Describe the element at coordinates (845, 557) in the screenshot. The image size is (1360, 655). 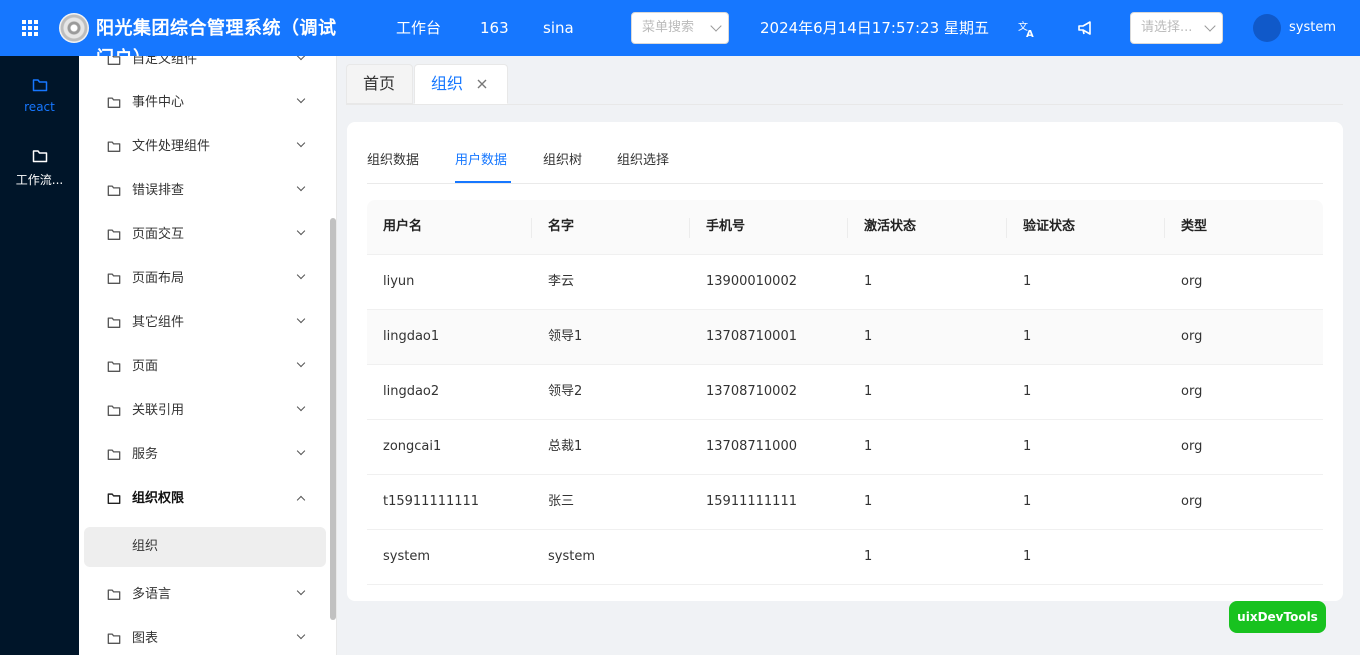
I see `table-row: system system 1 1` at that location.